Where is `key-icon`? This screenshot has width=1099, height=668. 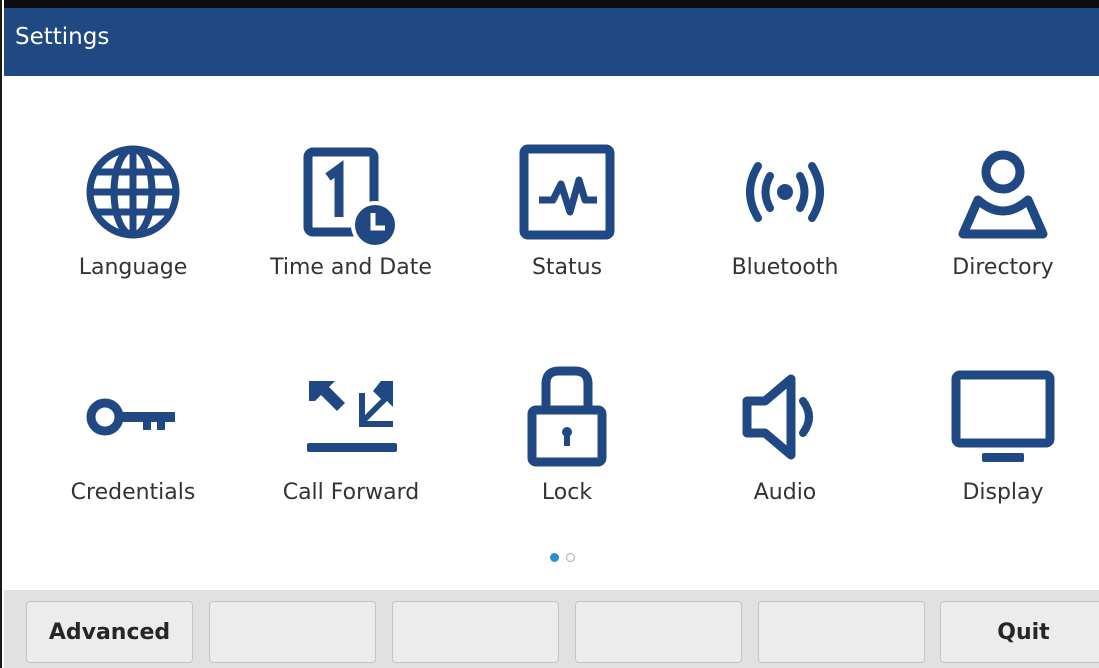 key-icon is located at coordinates (133, 417).